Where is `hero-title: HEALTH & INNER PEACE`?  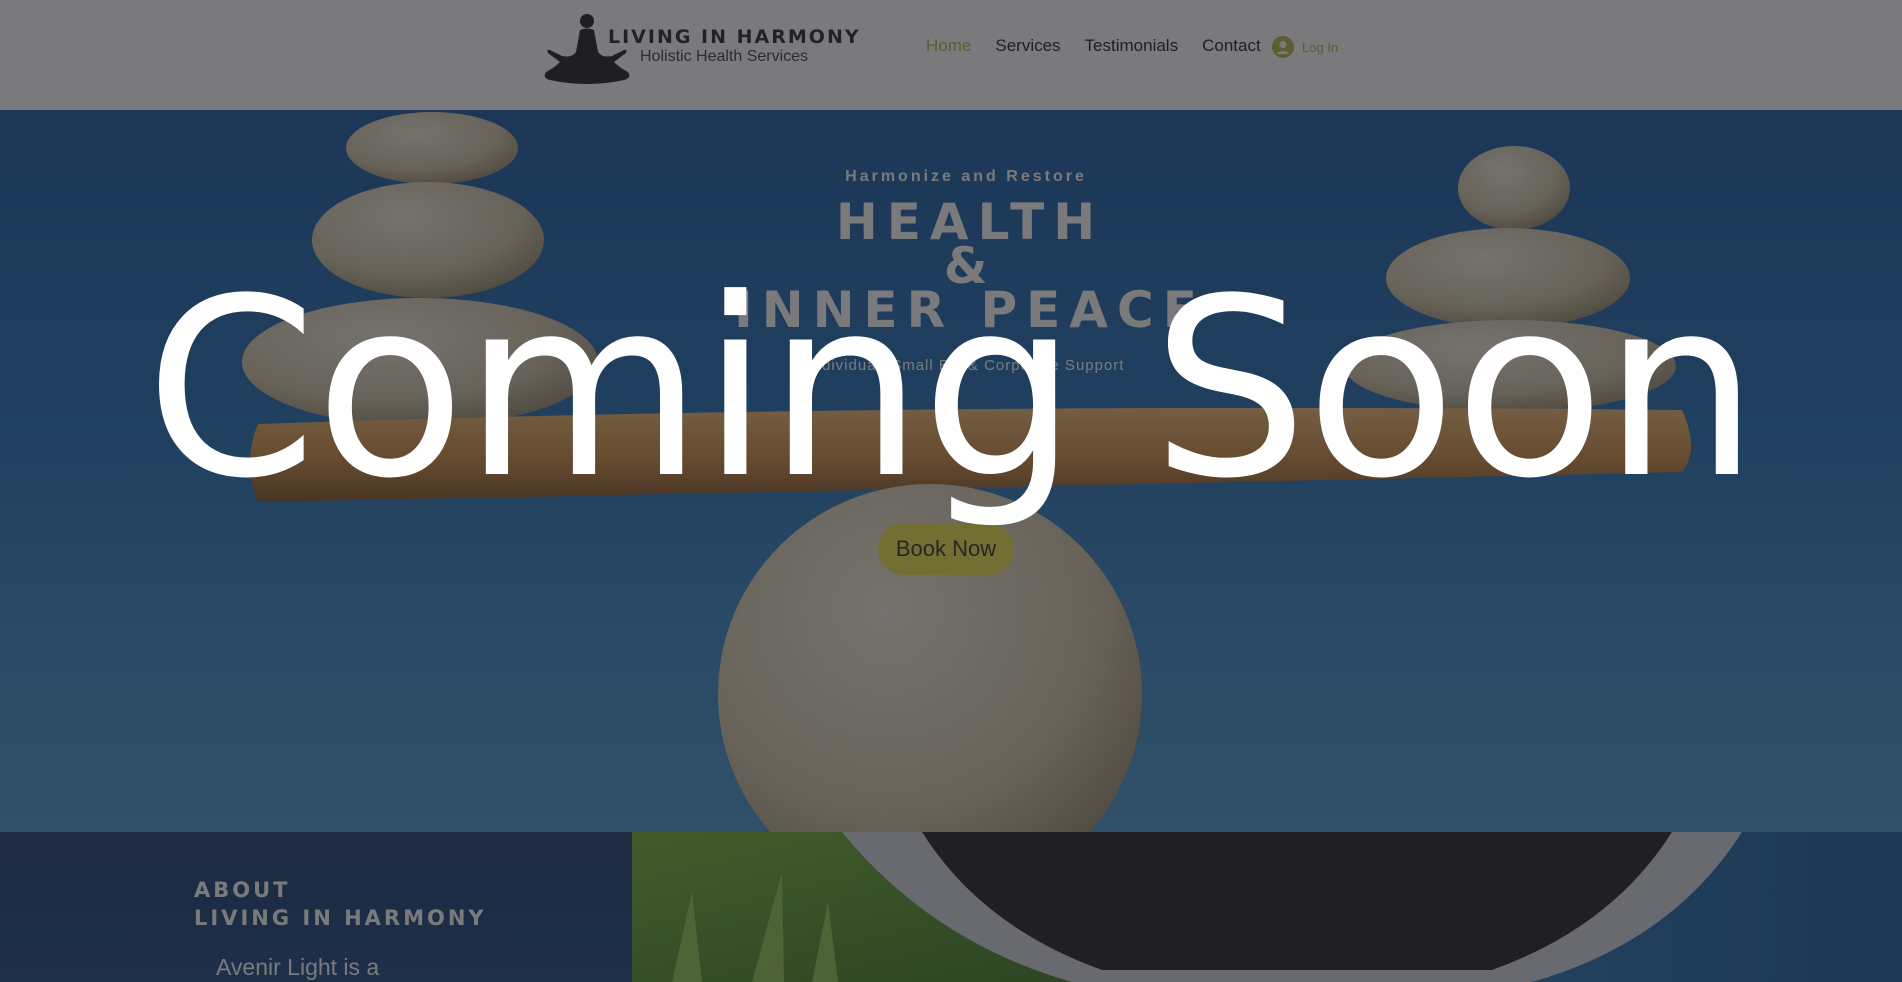 hero-title: HEALTH & INNER PEACE is located at coordinates (951, 268).